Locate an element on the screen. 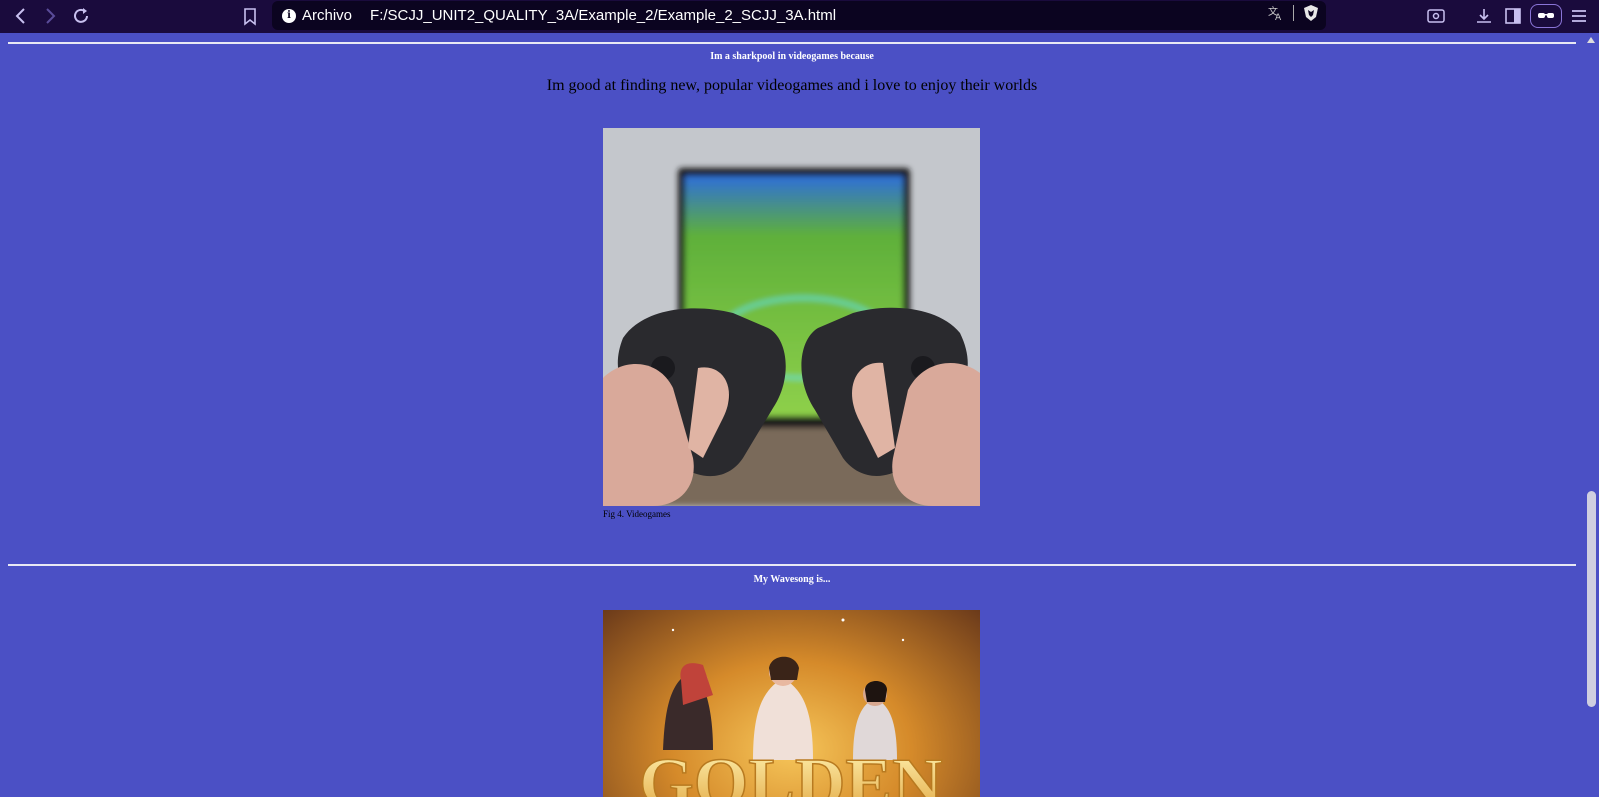  download-icon is located at coordinates (1484, 16).